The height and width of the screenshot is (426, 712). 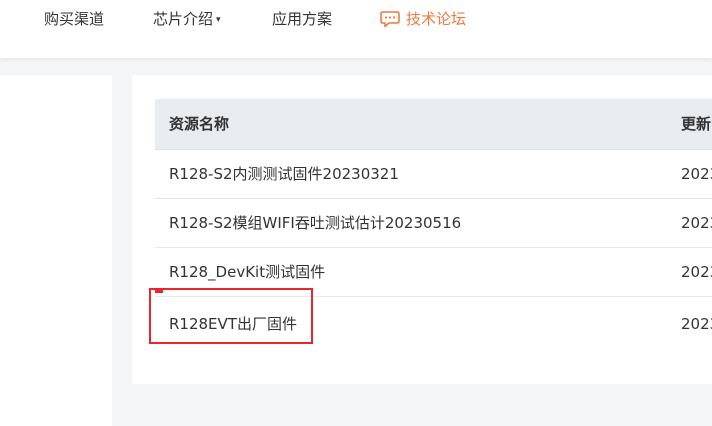 I want to click on nav-item-chip-intro-label: 芯片介绍, so click(x=183, y=19).